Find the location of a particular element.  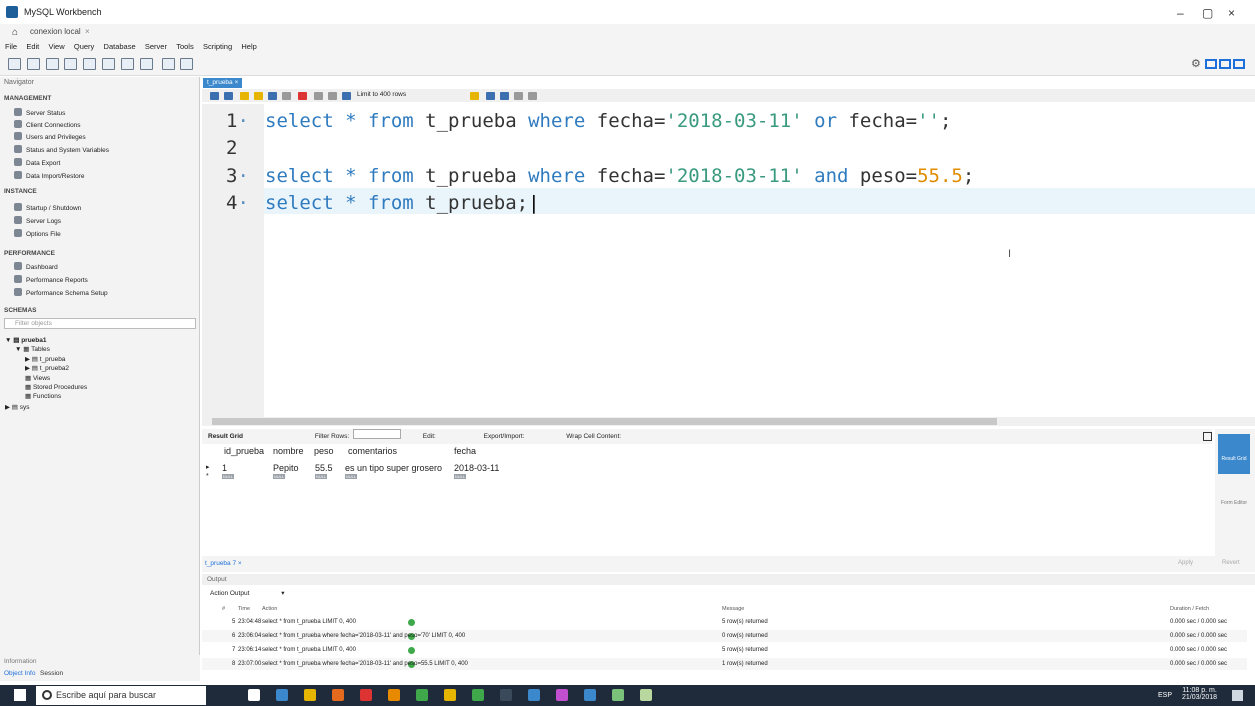

nav-data-export: Data Export is located at coordinates (37, 162).